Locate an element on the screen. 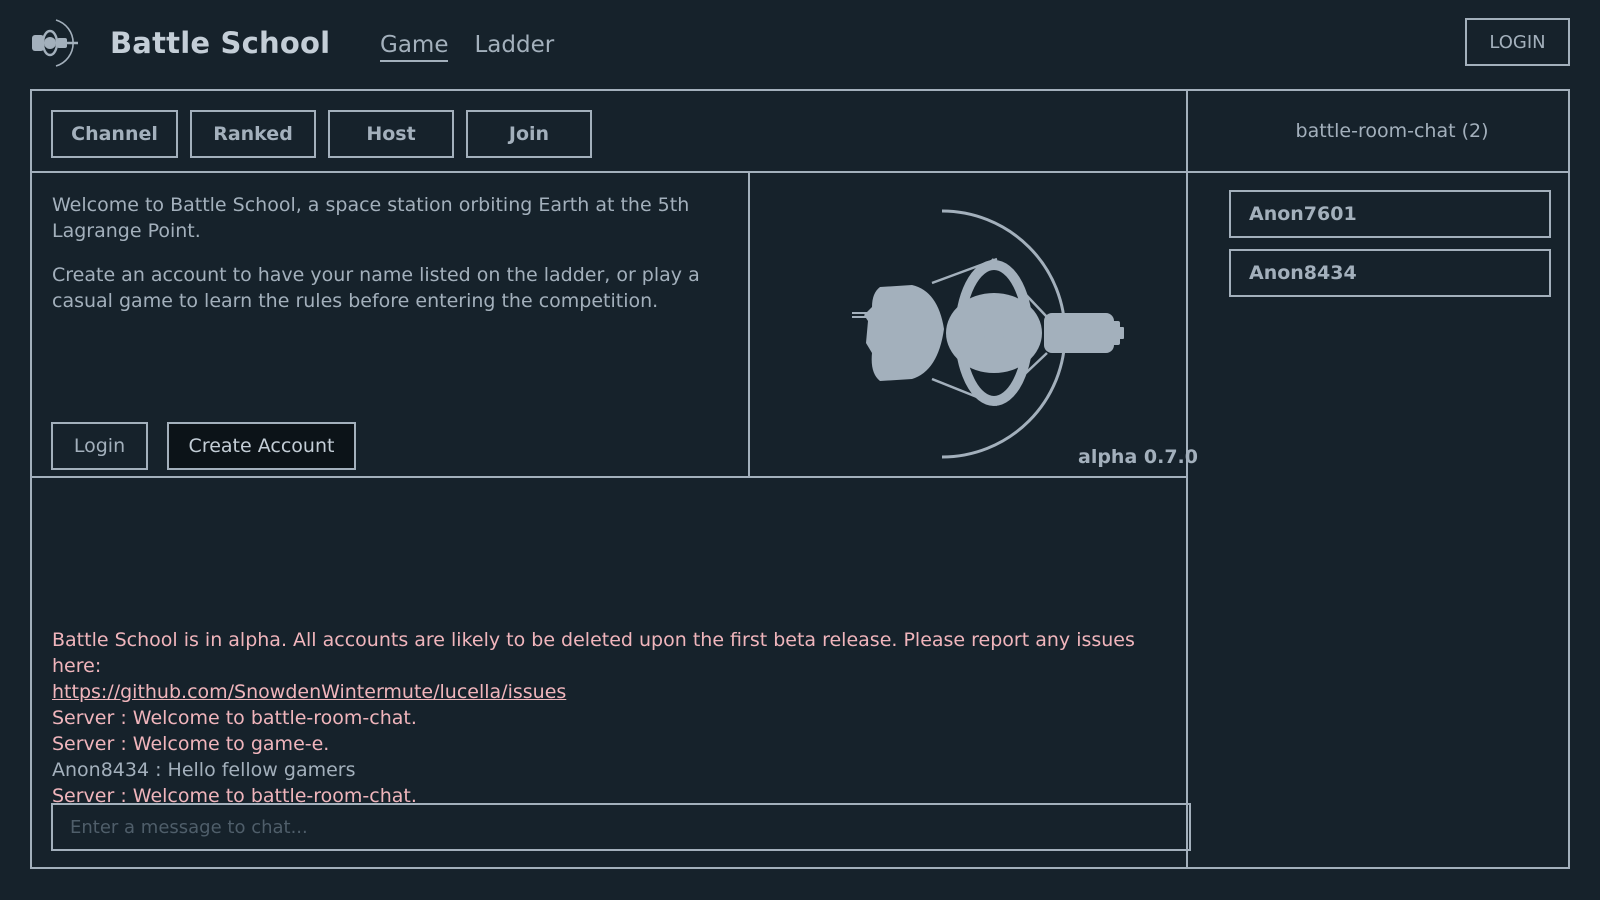  tab-channel: Channel is located at coordinates (114, 134).